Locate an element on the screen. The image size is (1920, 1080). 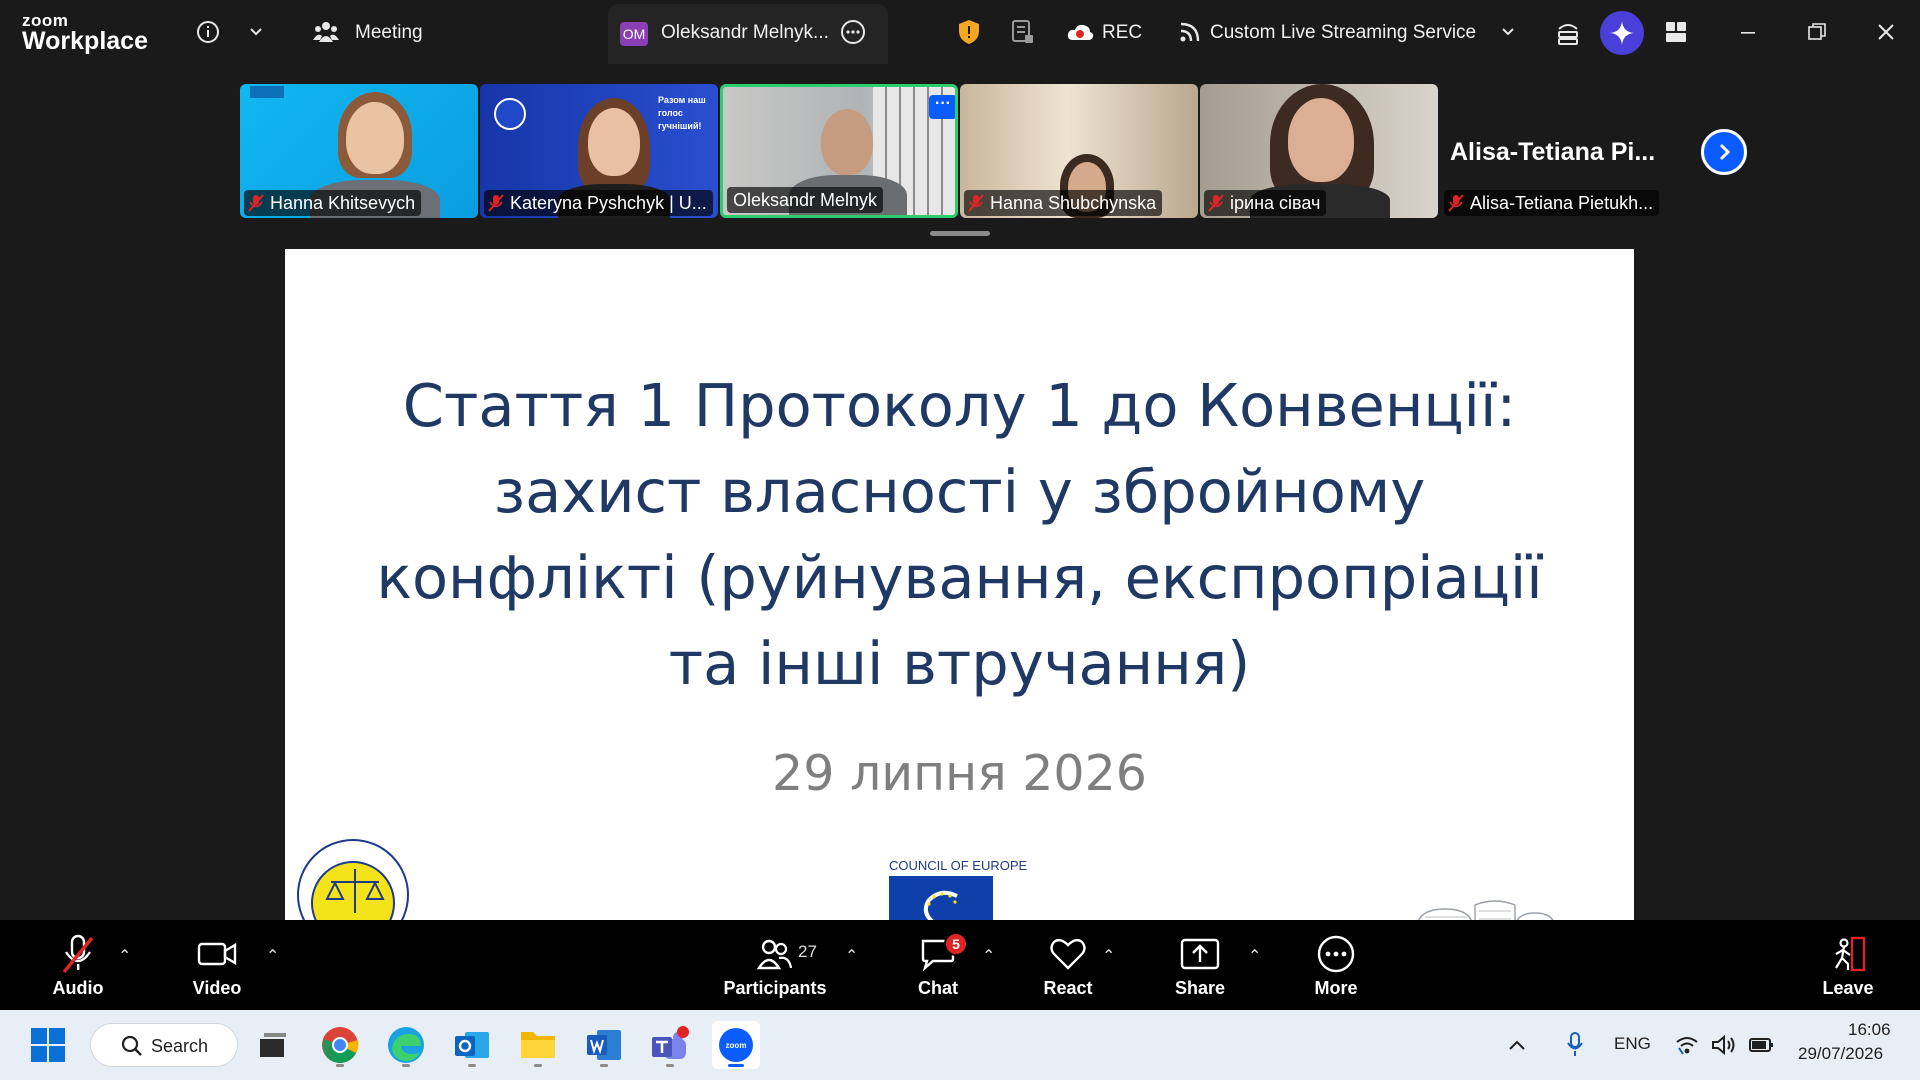
participant-name-label: ірина сівач is located at coordinates (1265, 203).